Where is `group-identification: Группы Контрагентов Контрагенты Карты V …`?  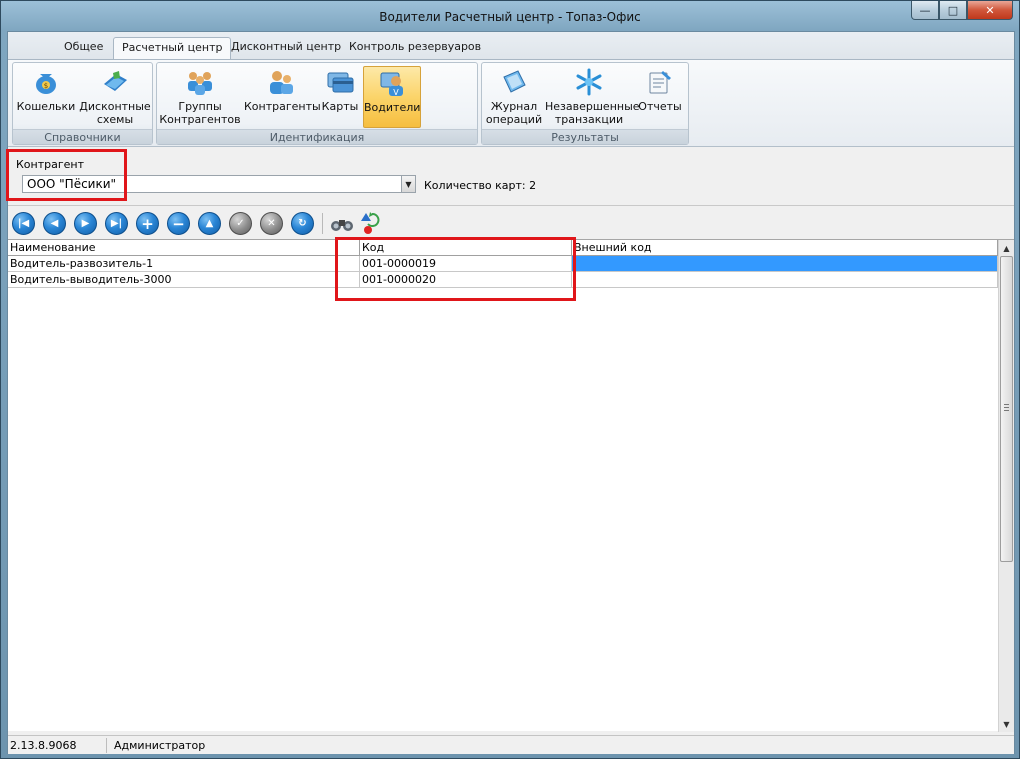 group-identification: Группы Контрагентов Контрагенты Карты V … is located at coordinates (317, 103).